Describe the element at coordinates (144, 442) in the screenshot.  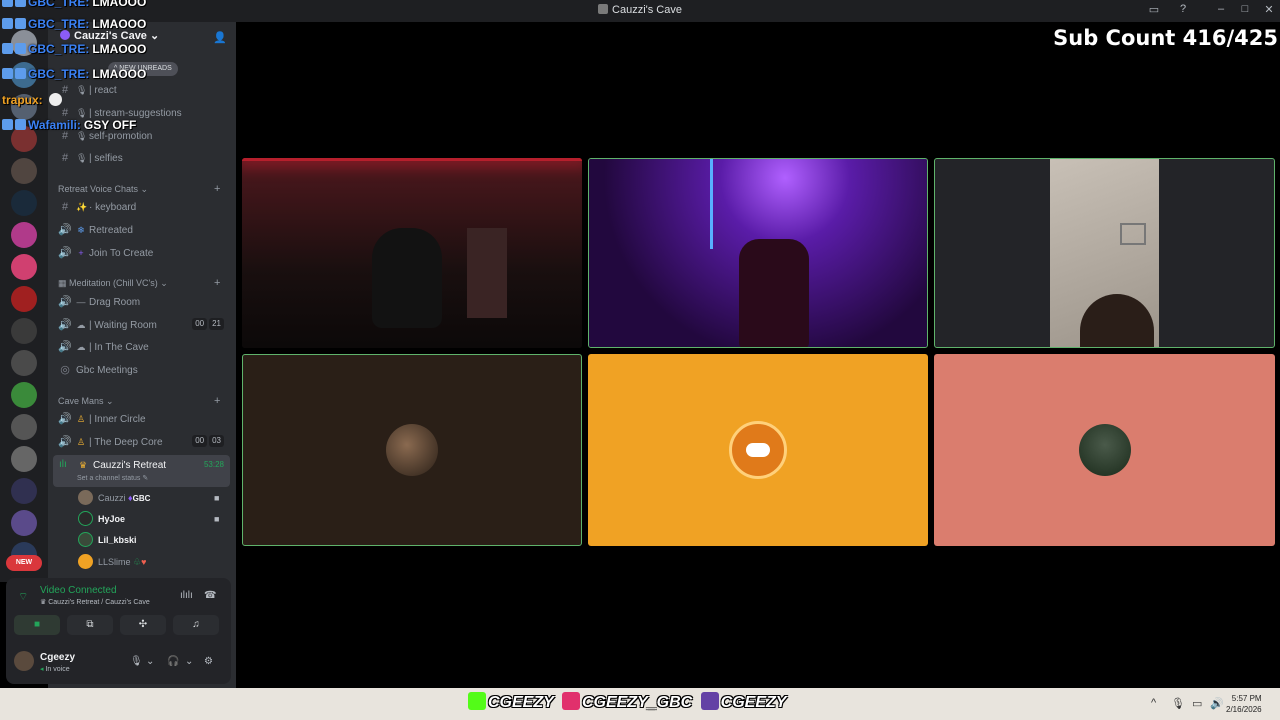
I see `channel-item: 🔊 ♙ | The Deep Core 00 03` at that location.